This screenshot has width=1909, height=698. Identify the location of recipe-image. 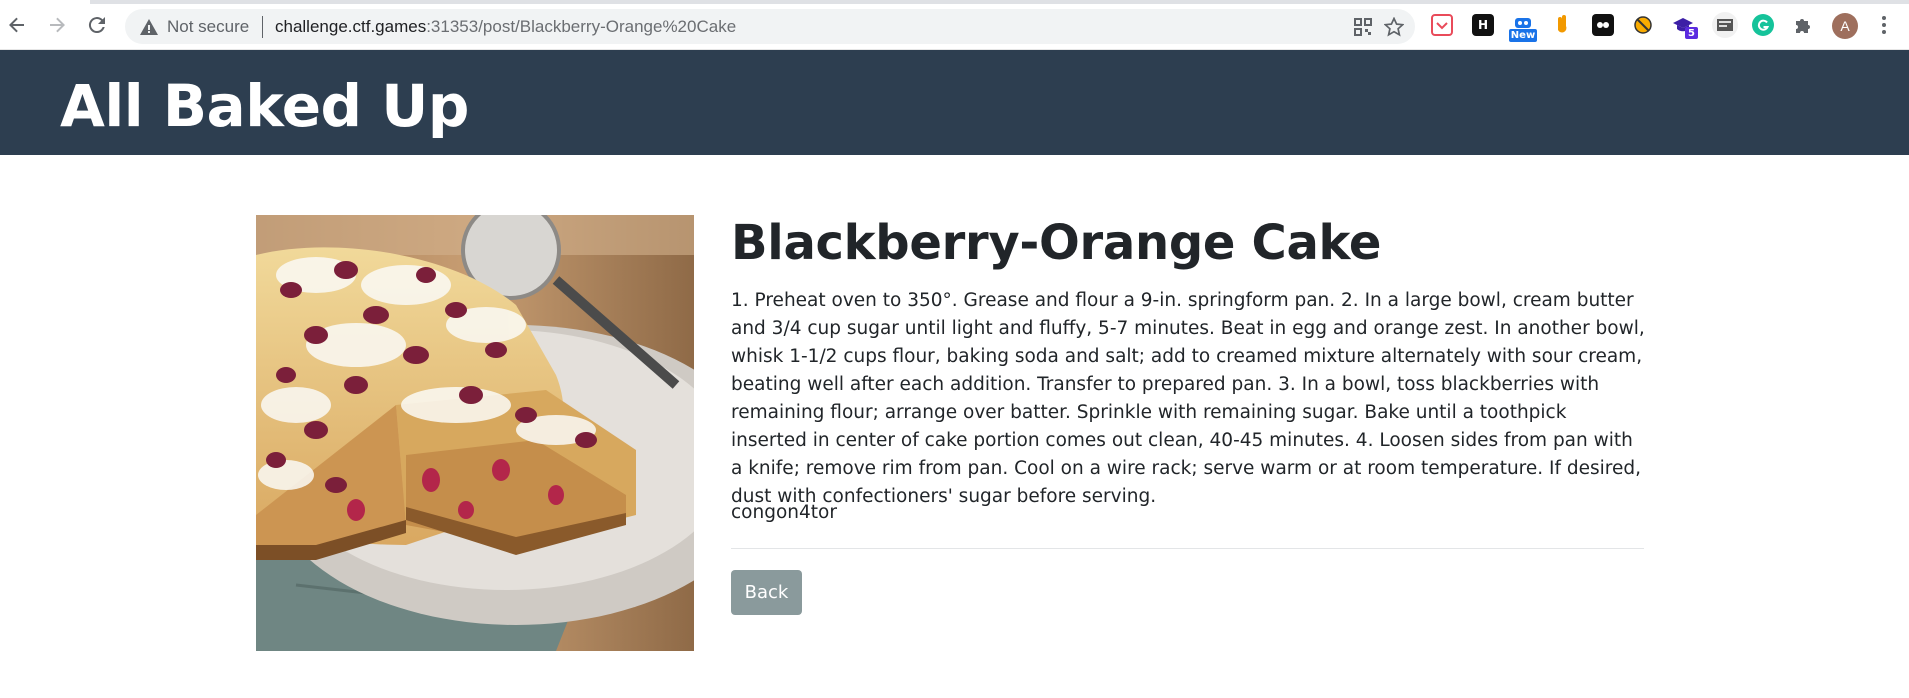
(475, 433).